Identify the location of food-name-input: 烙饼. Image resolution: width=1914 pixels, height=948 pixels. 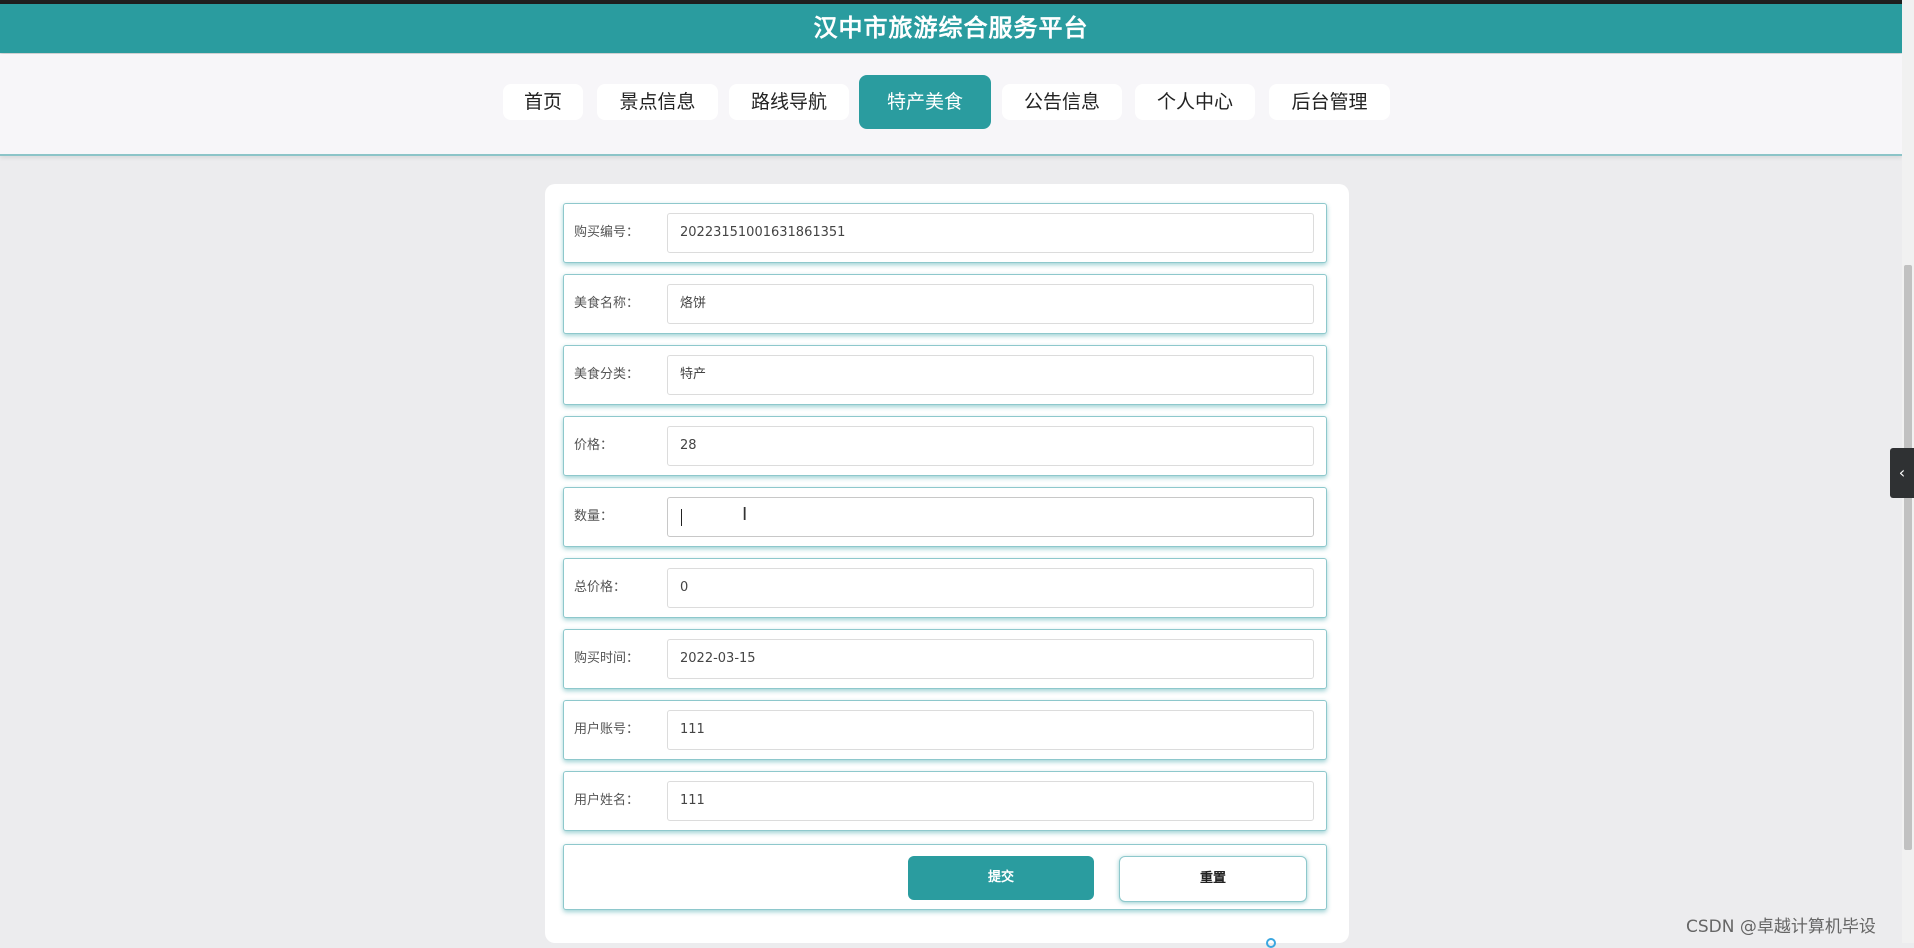
(990, 304).